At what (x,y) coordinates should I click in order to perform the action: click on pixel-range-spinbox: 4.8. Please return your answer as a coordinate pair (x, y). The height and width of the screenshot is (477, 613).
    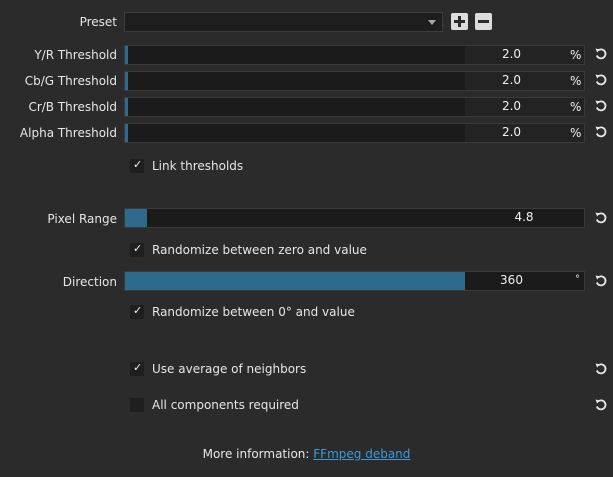
    Looking at the image, I should click on (524, 218).